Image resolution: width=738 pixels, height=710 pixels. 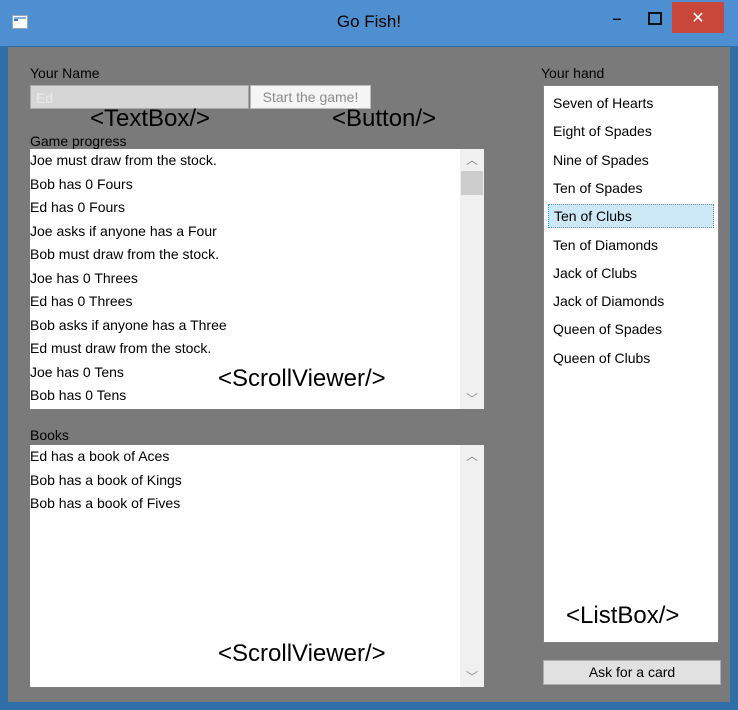 What do you see at coordinates (602, 131) in the screenshot?
I see `hand-card-item: Eight of Spades` at bounding box center [602, 131].